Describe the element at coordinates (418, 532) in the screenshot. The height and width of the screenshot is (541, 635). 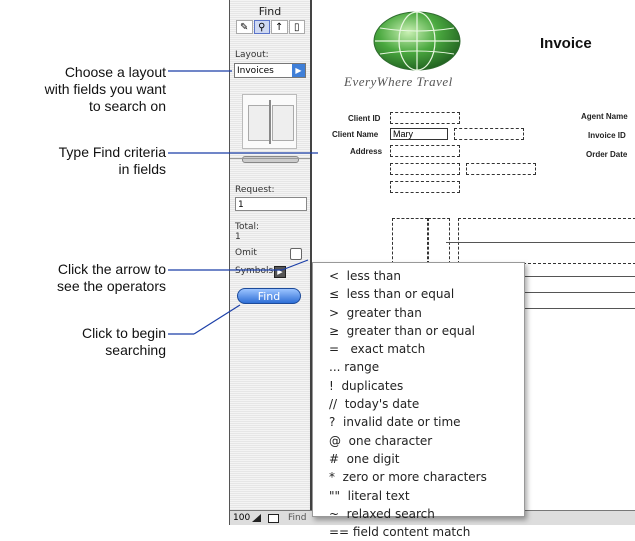
I see `menu-item-field-content-match: == field content match` at that location.